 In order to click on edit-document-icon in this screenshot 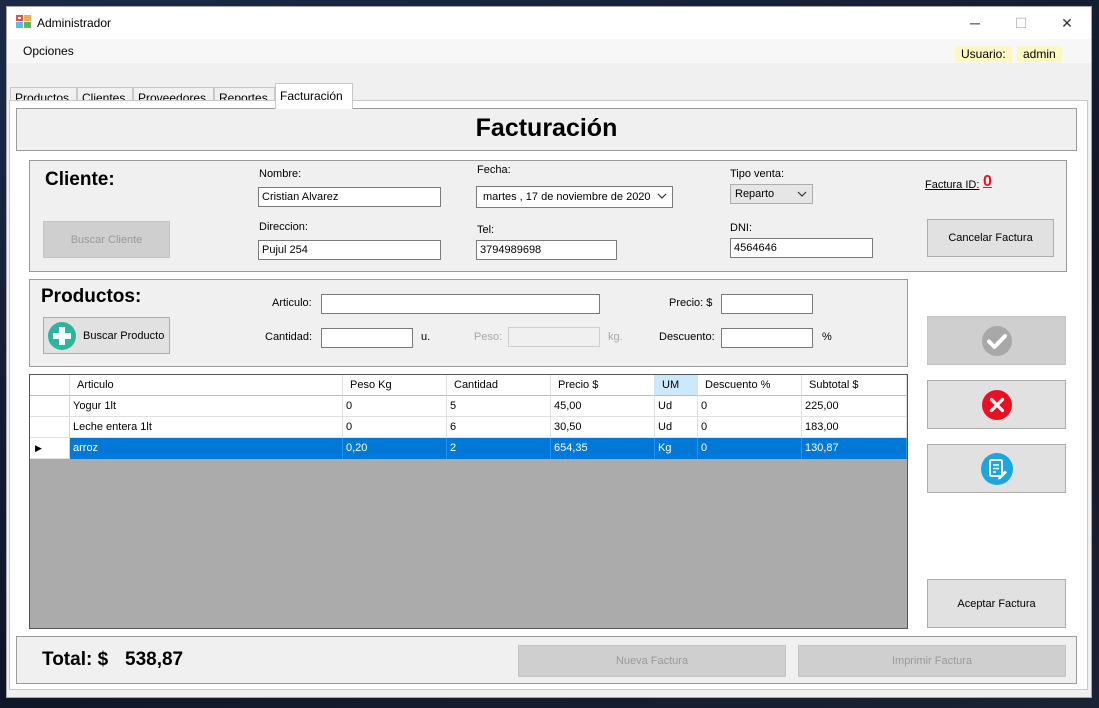, I will do `click(996, 468)`.